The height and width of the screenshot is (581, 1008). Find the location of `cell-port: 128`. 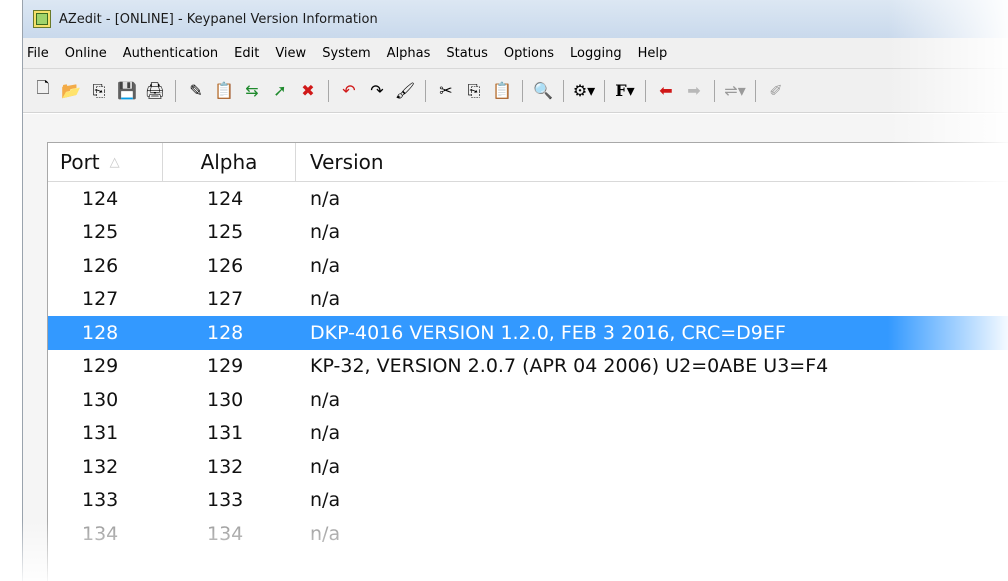

cell-port: 128 is located at coordinates (100, 332).